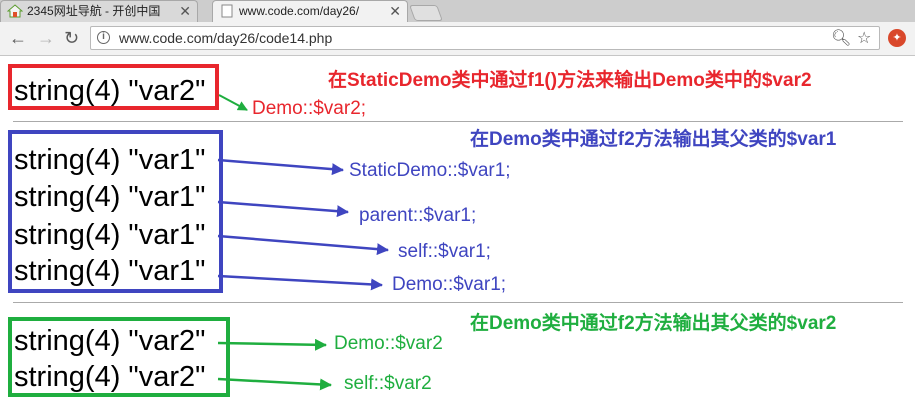 The height and width of the screenshot is (405, 915). Describe the element at coordinates (653, 139) in the screenshot. I see `blue-annotation-title: 在Demo类中通过f2方法输出其父类的$var1` at that location.